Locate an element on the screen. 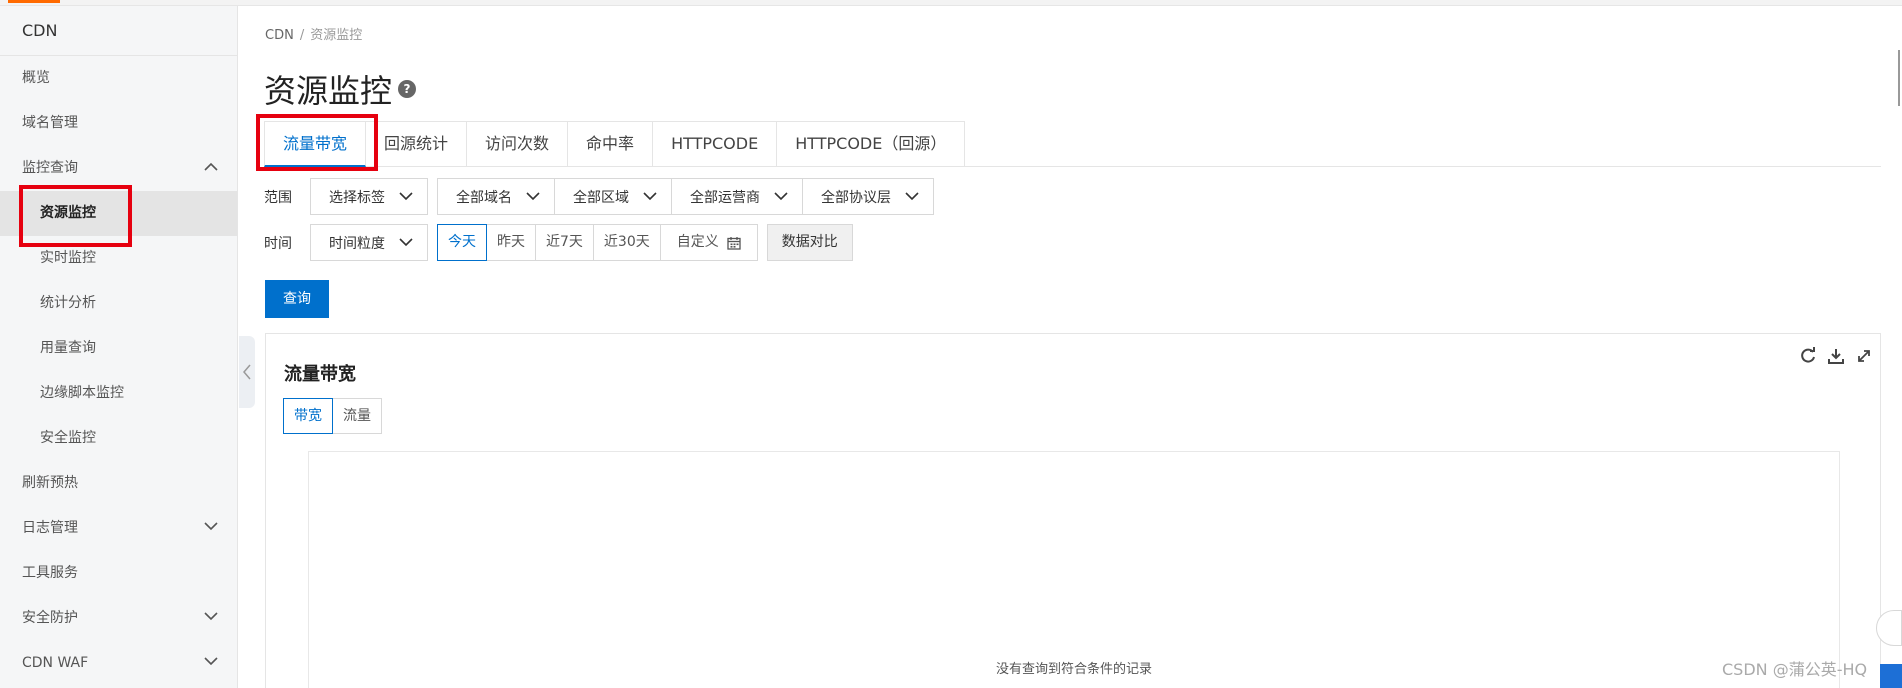 Image resolution: width=1902 pixels, height=688 pixels. select-value: 全部协议层 is located at coordinates (856, 197).